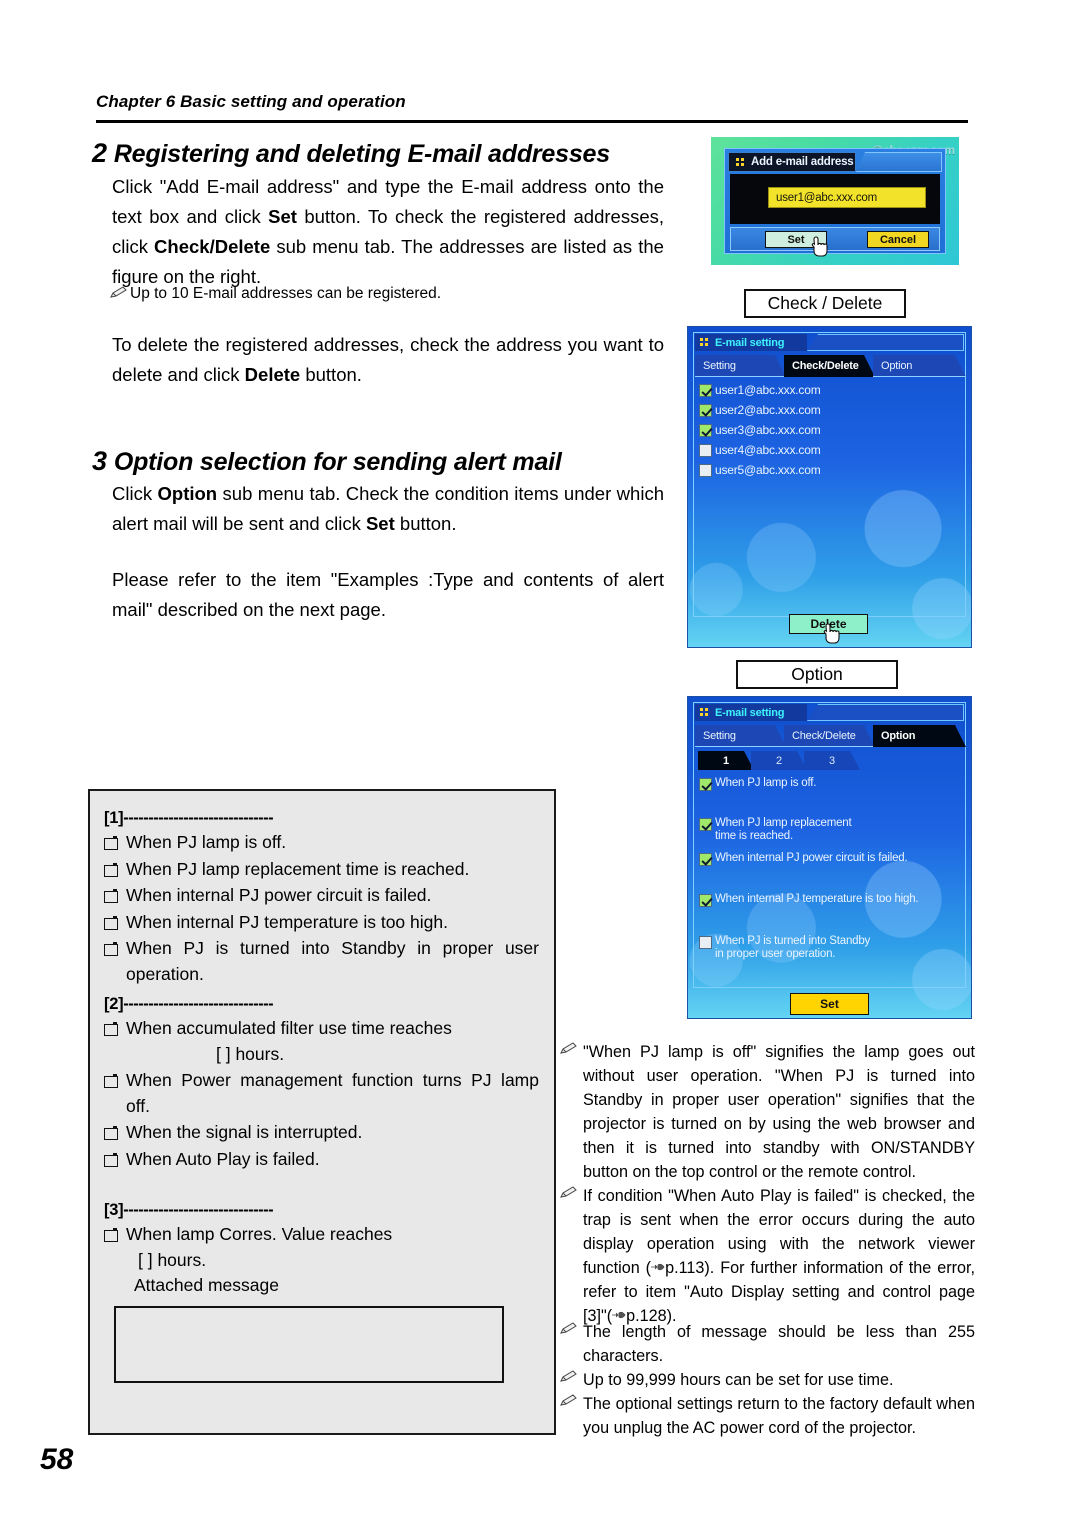 This screenshot has width=1080, height=1527. I want to click on dialog-set-button: Set, so click(796, 239).